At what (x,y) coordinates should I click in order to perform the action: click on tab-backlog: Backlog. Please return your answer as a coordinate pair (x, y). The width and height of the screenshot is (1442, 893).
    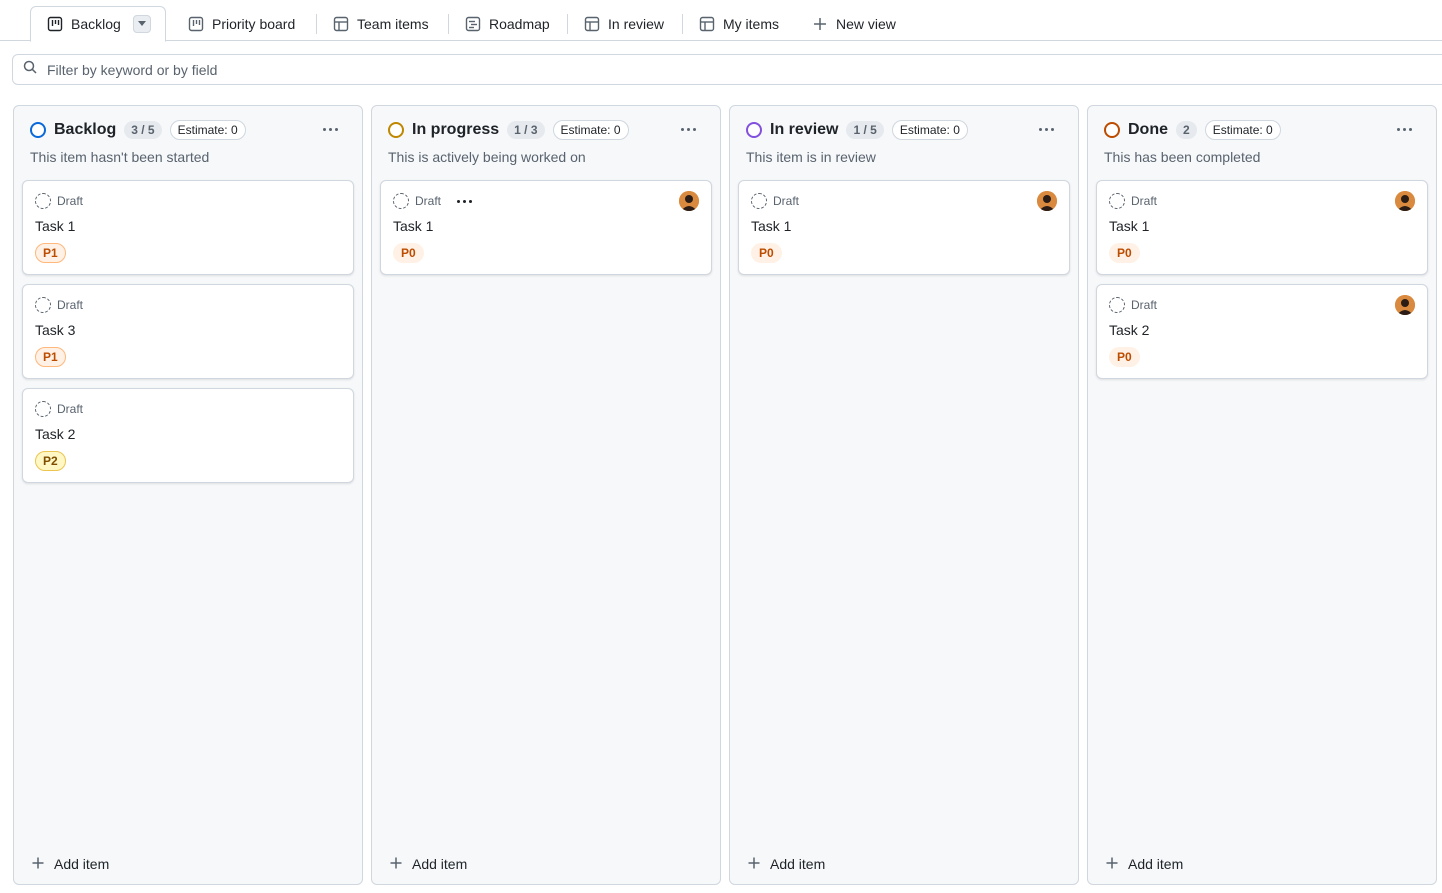
    Looking at the image, I should click on (98, 24).